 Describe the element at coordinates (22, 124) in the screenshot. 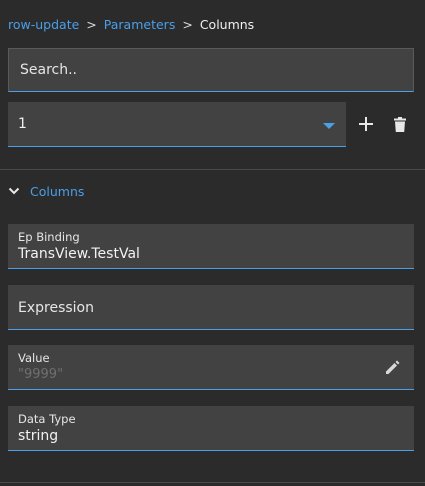

I see `parameter-select-value: 1` at that location.